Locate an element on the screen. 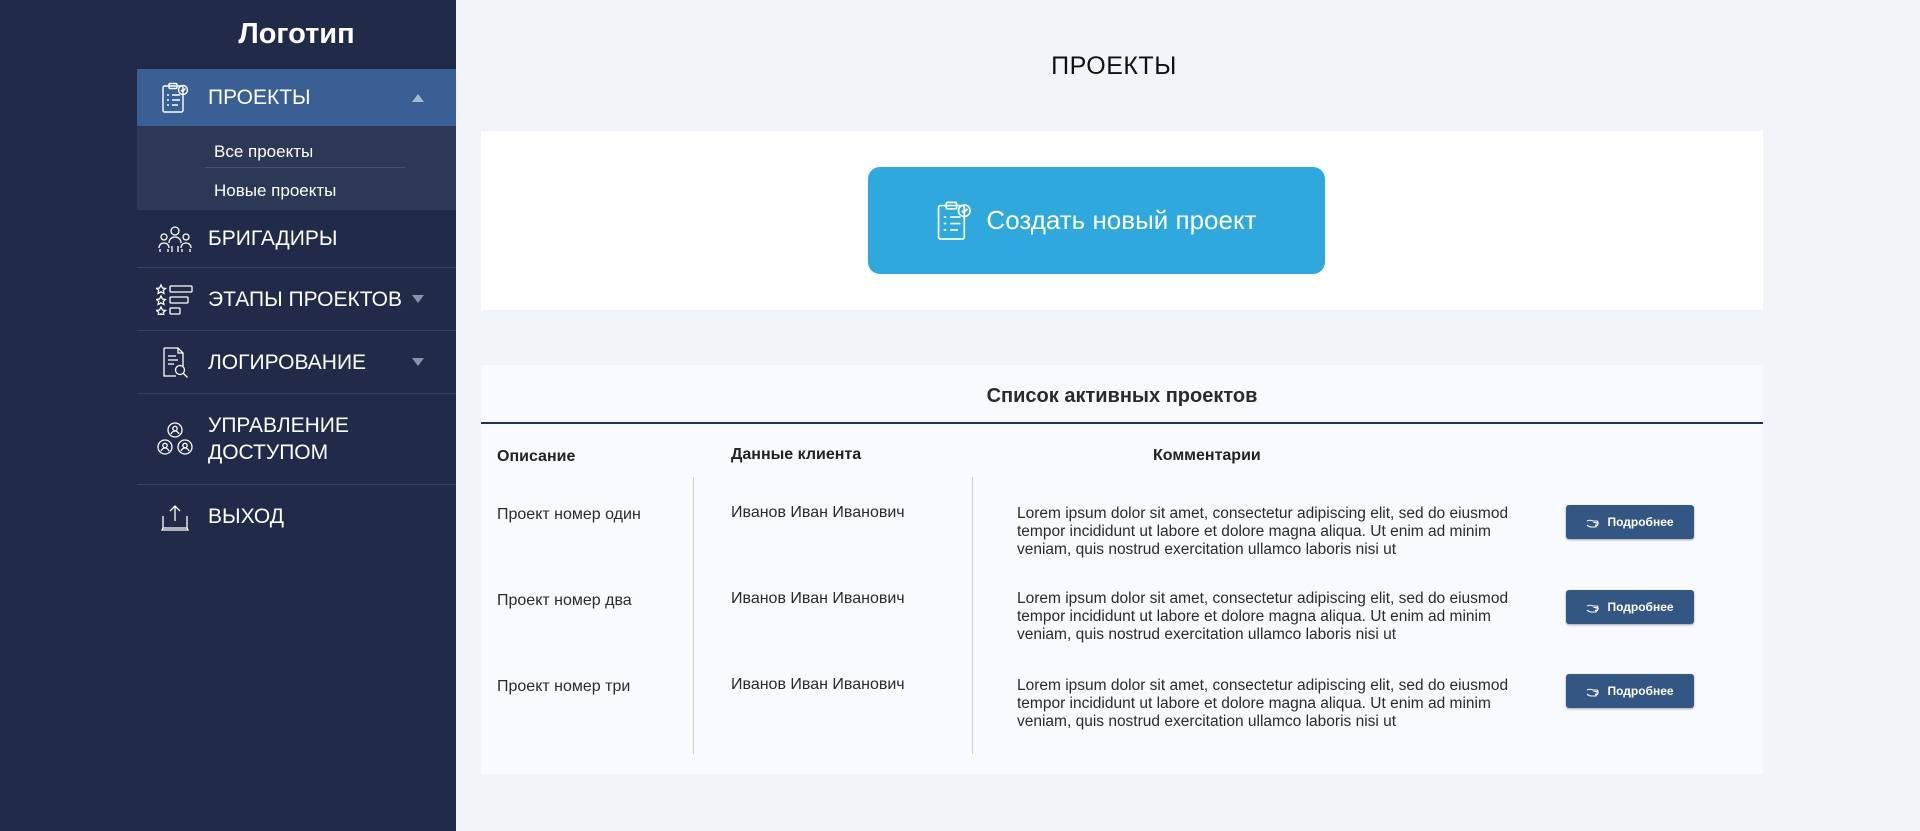 The width and height of the screenshot is (1920, 831). projects-submenu: Все проекты Новые проекты is located at coordinates (296, 168).